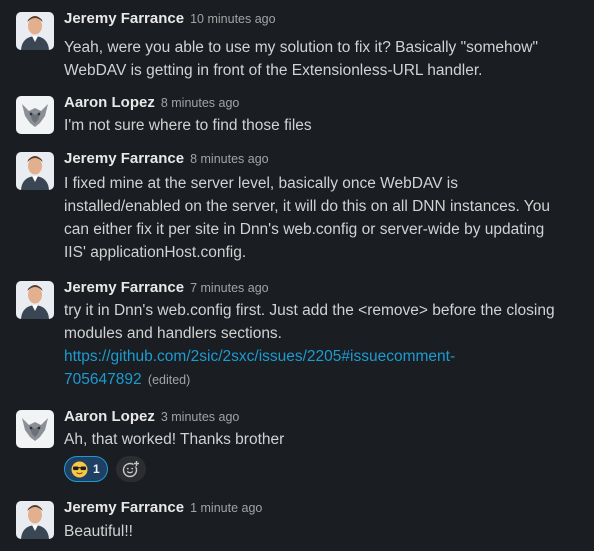 The height and width of the screenshot is (551, 594). I want to click on message-timestamp: 1 minute ago, so click(226, 508).